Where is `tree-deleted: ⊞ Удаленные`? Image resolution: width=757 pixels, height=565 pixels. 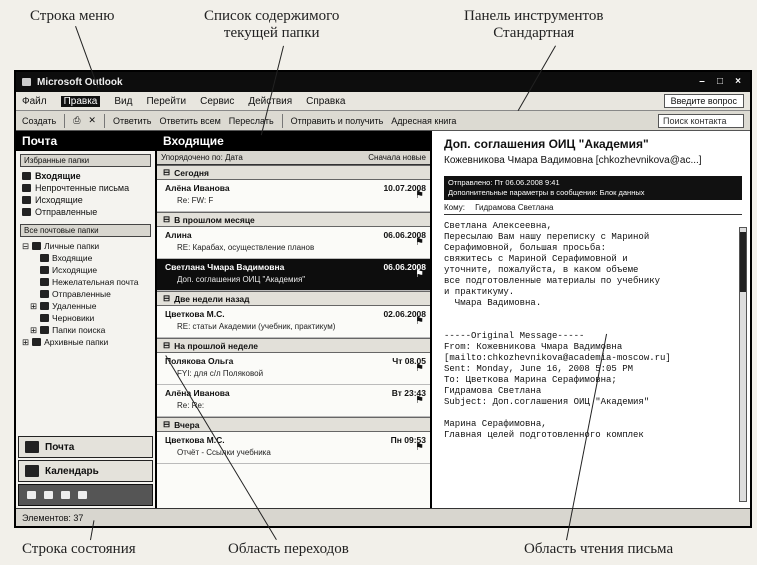 tree-deleted: ⊞ Удаленные is located at coordinates (85, 306).